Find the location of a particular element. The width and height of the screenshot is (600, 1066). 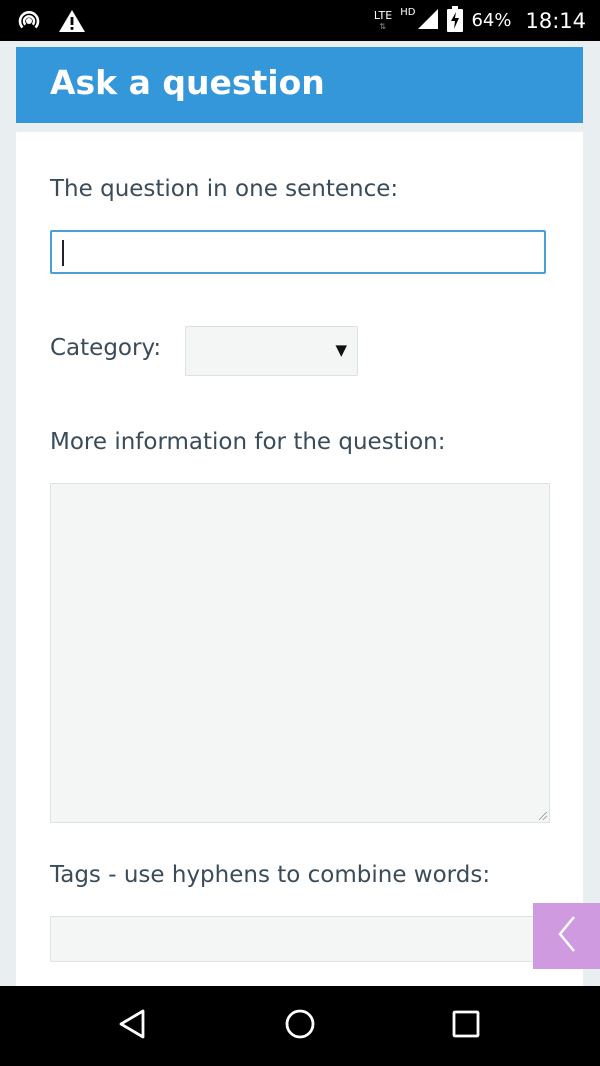

question-input is located at coordinates (298, 252).